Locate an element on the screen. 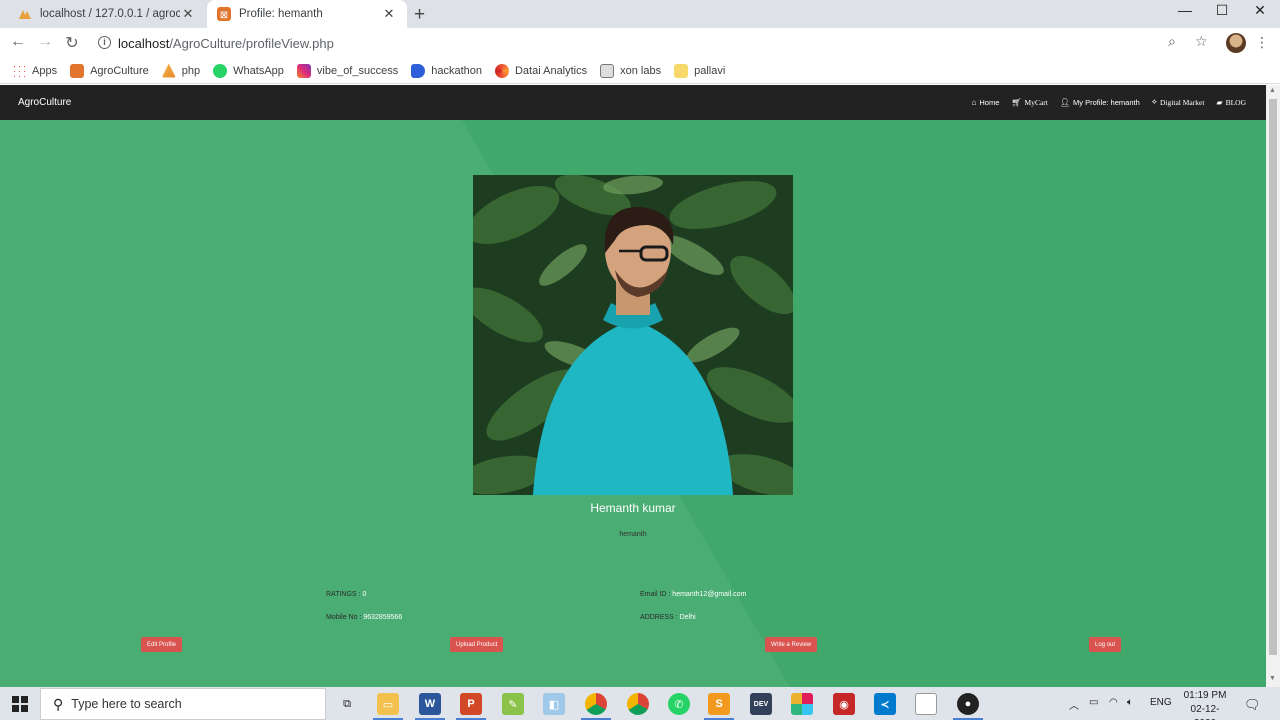 The image size is (1280, 720). edit-profile-button: Edit Profile is located at coordinates (162, 644).